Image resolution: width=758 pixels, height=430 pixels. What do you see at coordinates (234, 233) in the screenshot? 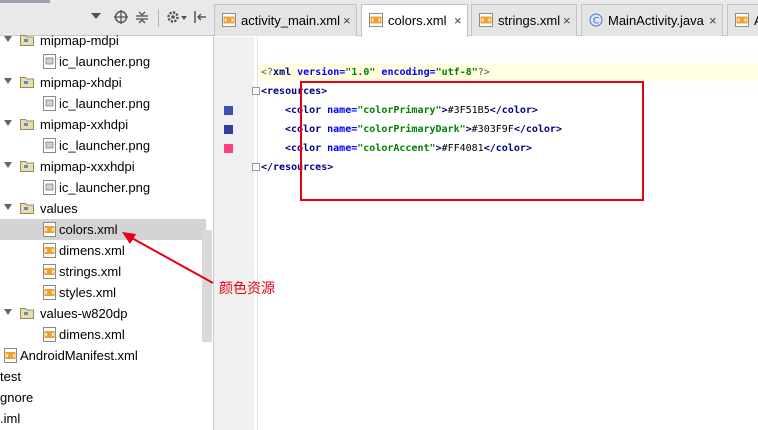
I see `editor-gutter` at bounding box center [234, 233].